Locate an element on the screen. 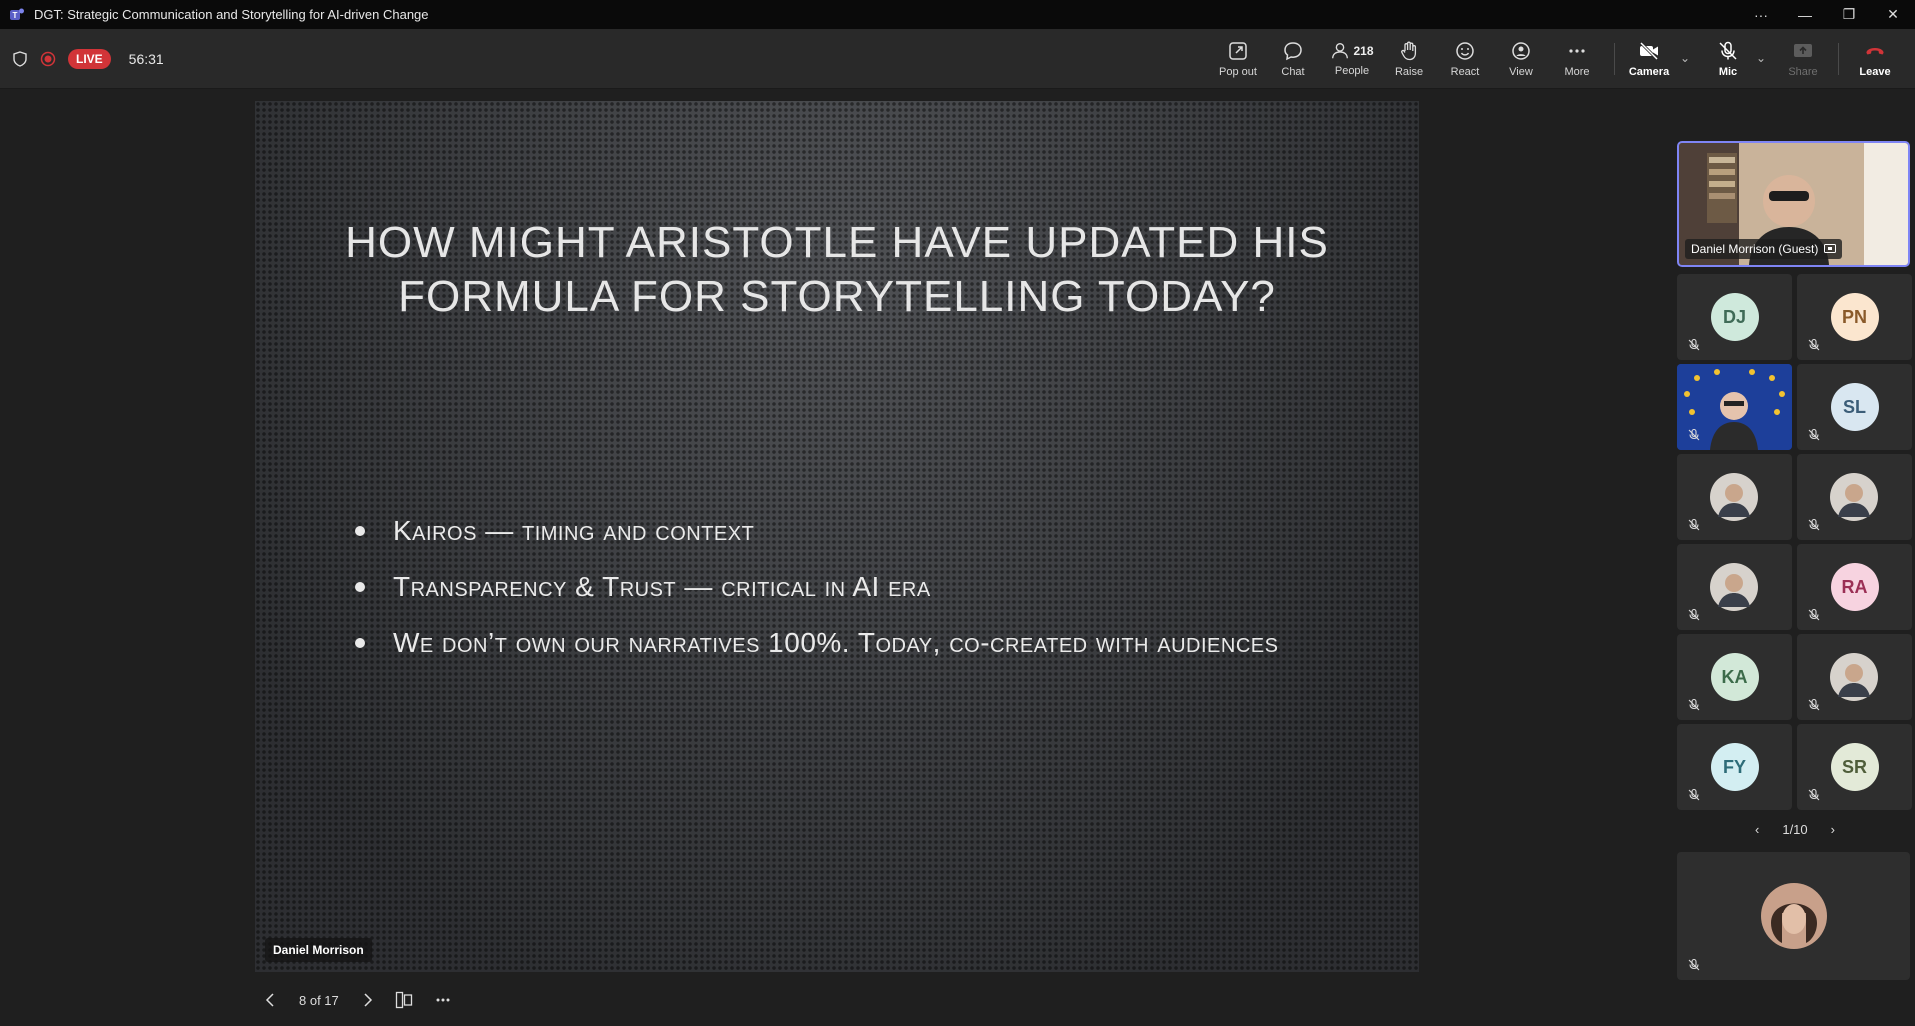  slide-counter: 8 of 17 is located at coordinates (319, 1000).